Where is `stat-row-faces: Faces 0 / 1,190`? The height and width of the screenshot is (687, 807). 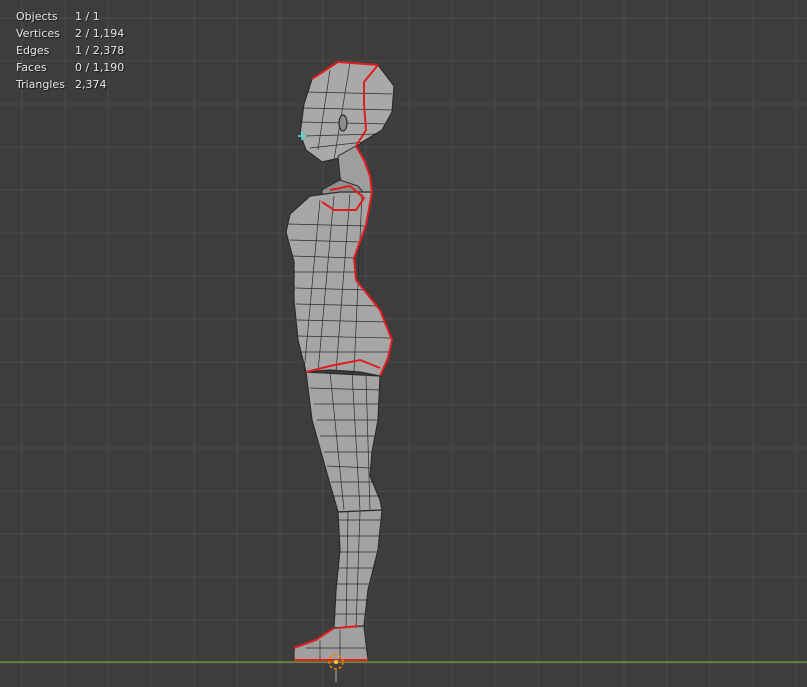 stat-row-faces: Faces 0 / 1,190 is located at coordinates (70, 67).